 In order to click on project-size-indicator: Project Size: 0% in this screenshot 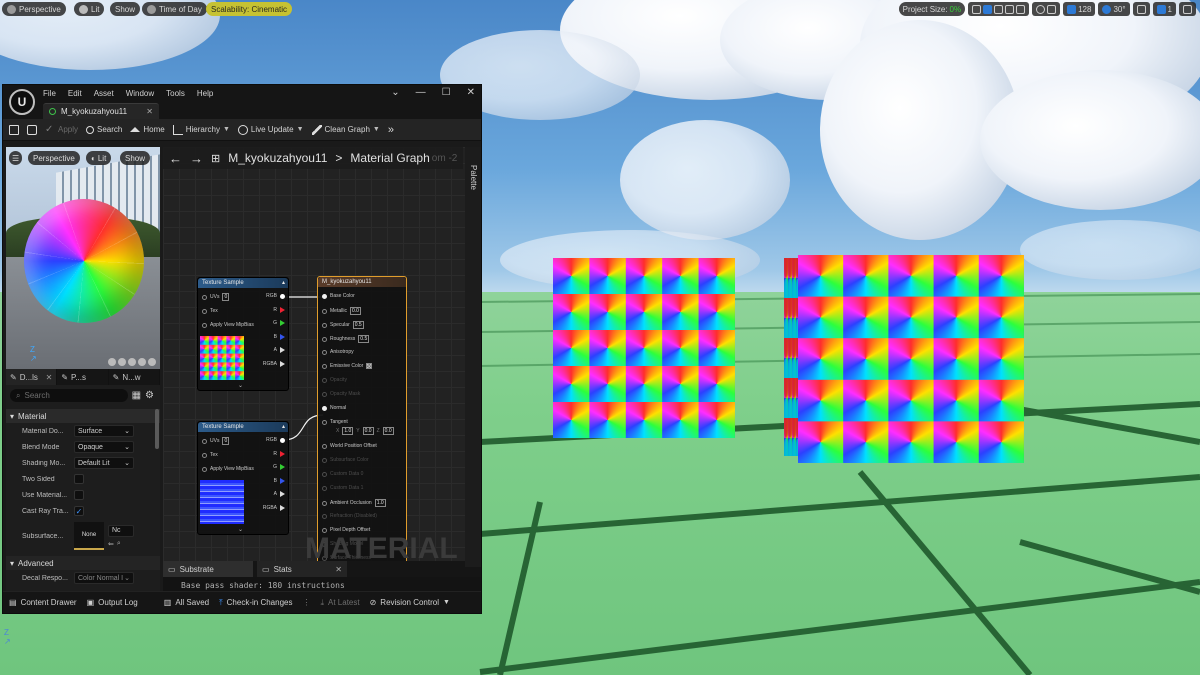, I will do `click(932, 9)`.